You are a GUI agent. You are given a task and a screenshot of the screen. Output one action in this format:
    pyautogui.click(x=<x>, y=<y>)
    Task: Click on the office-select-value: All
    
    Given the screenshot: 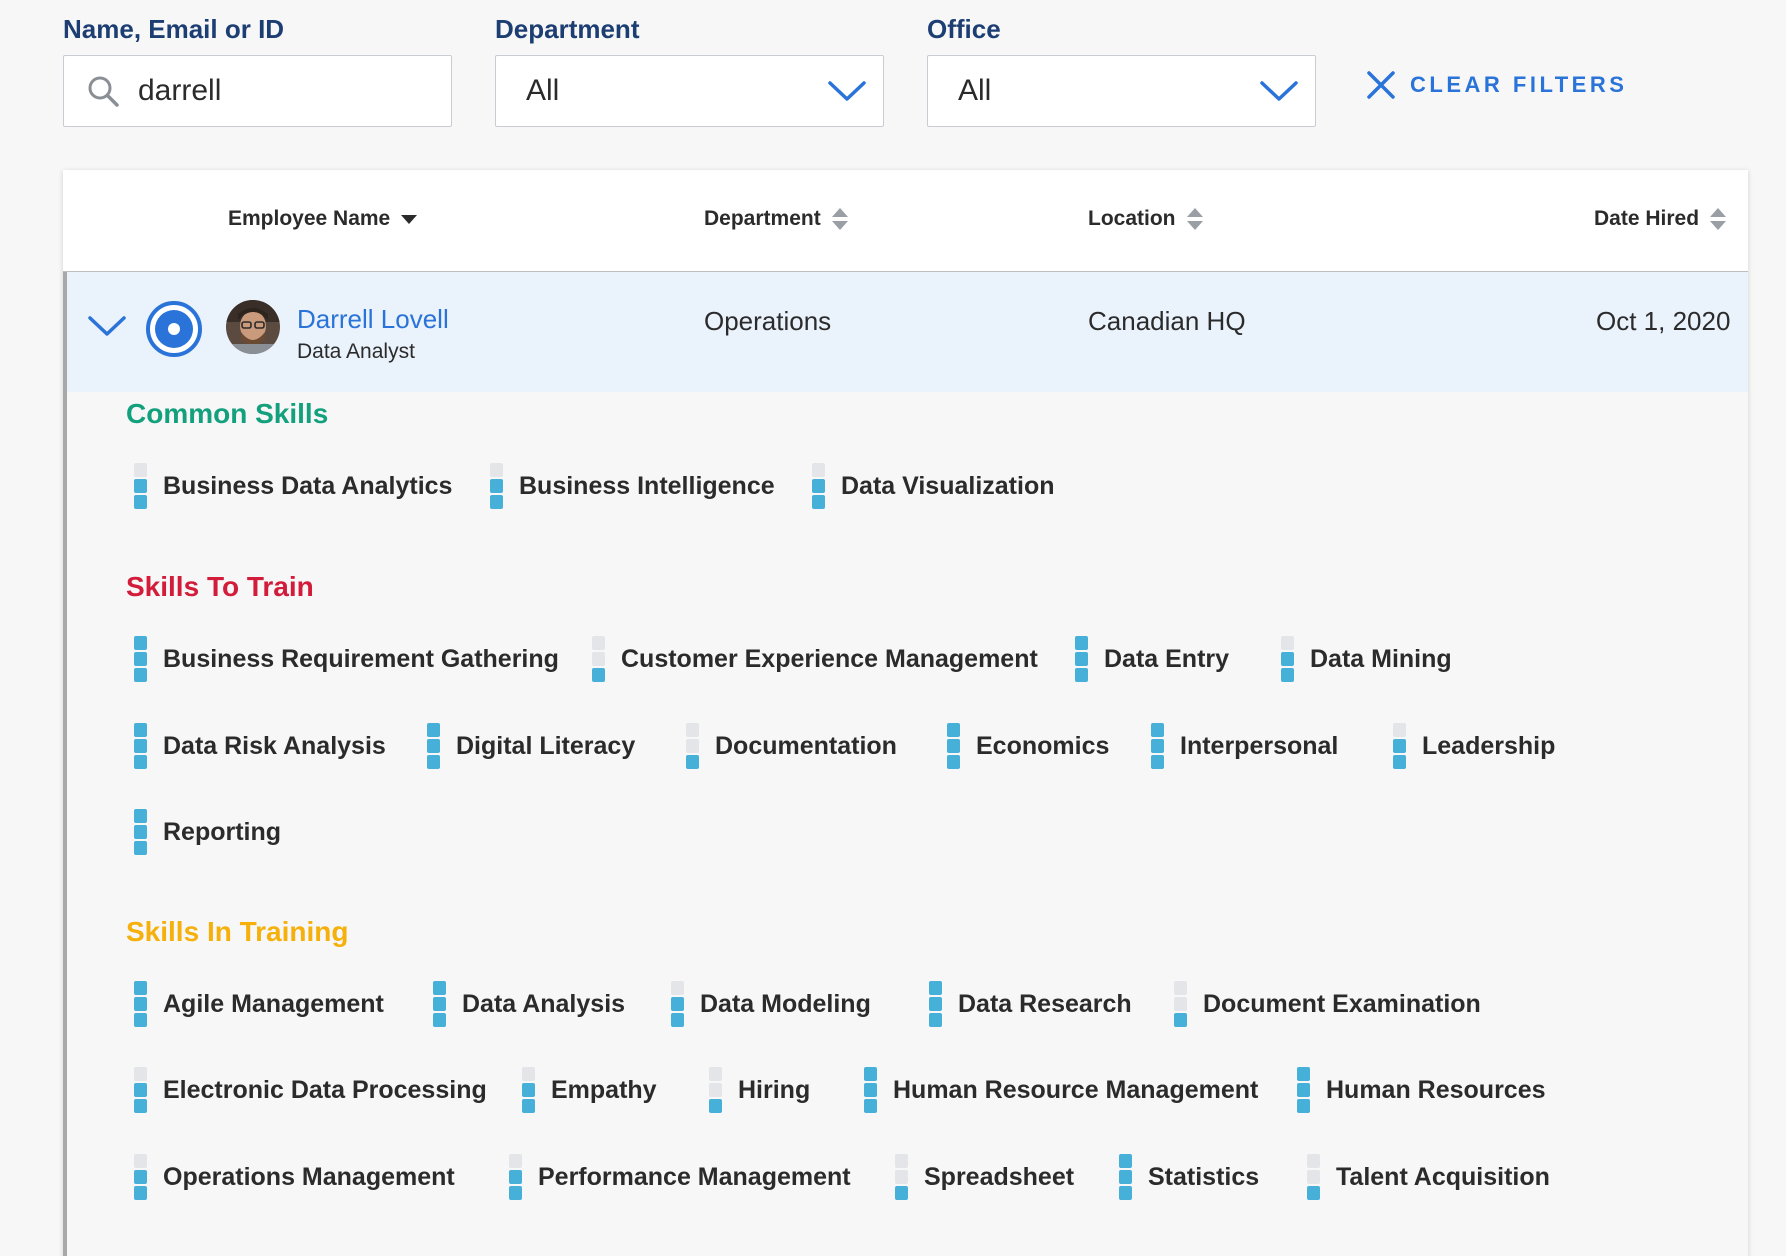 What is the action you would take?
    pyautogui.click(x=975, y=90)
    